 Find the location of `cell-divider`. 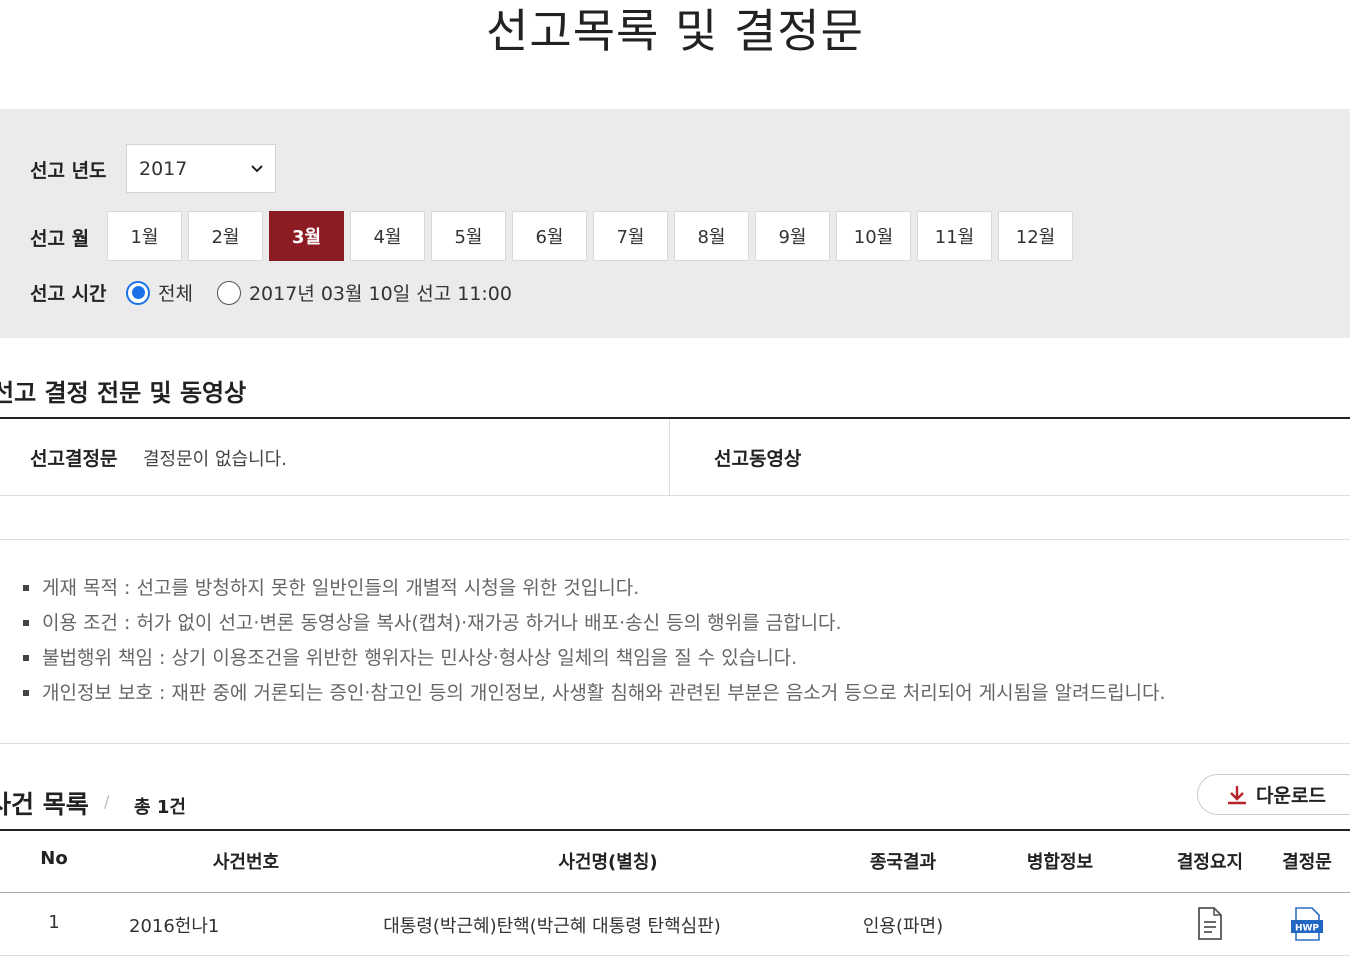

cell-divider is located at coordinates (669, 457).